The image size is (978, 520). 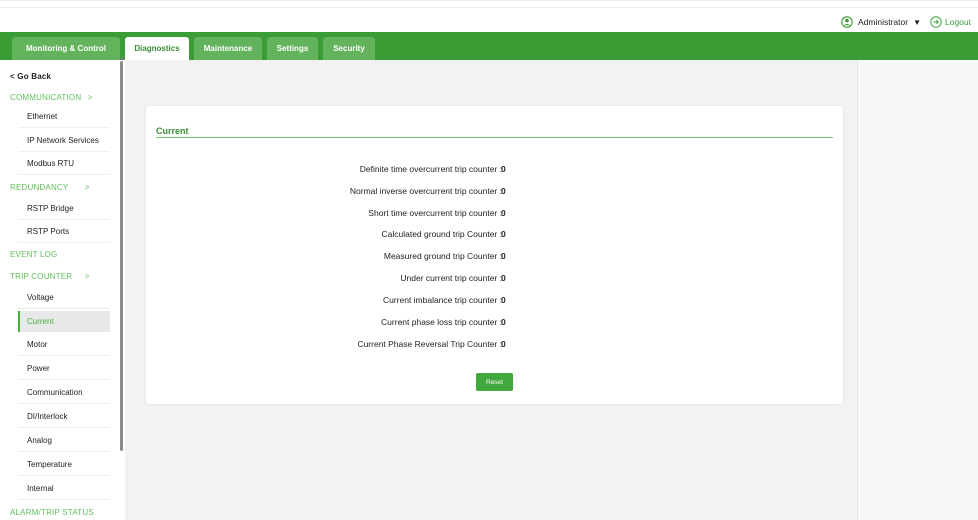 I want to click on counter-row: Current imbalance trip counter : 0, so click(x=494, y=301).